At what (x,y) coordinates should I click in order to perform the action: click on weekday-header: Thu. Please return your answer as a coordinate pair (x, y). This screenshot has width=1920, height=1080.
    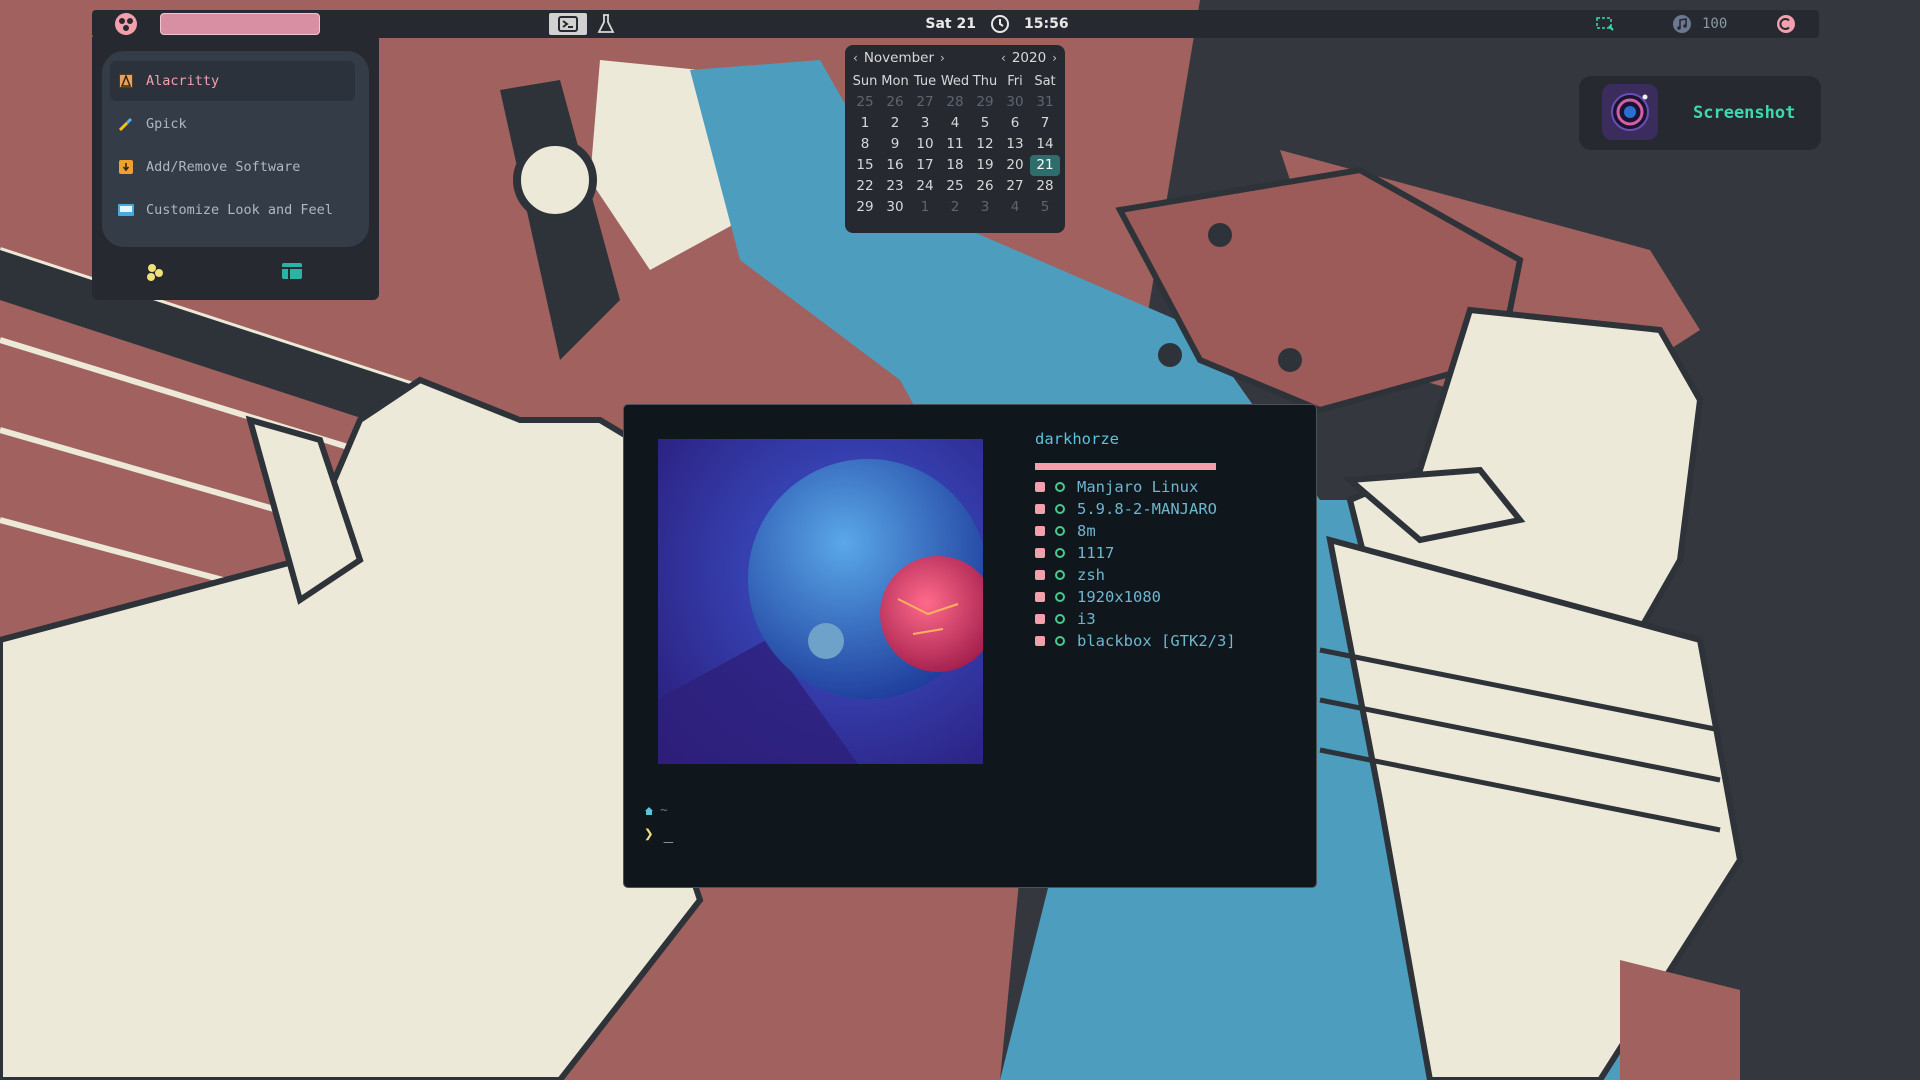
    Looking at the image, I should click on (985, 81).